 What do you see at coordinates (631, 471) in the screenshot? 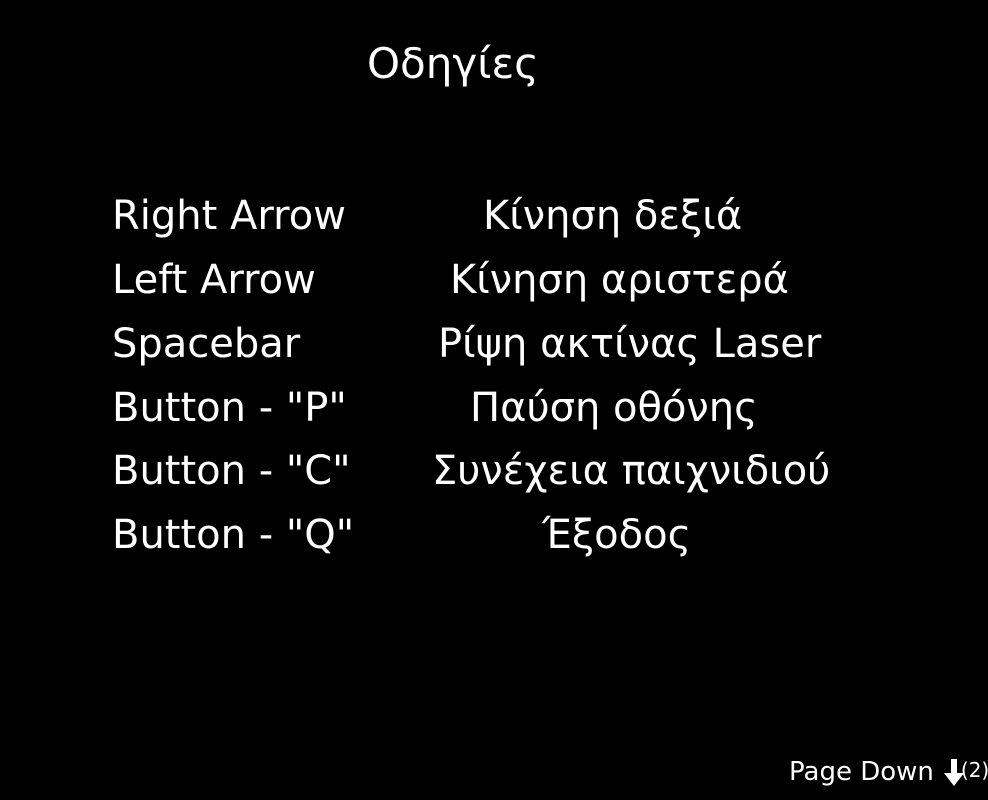
I see `control-action: Συνέχεια παιχνιδιού` at bounding box center [631, 471].